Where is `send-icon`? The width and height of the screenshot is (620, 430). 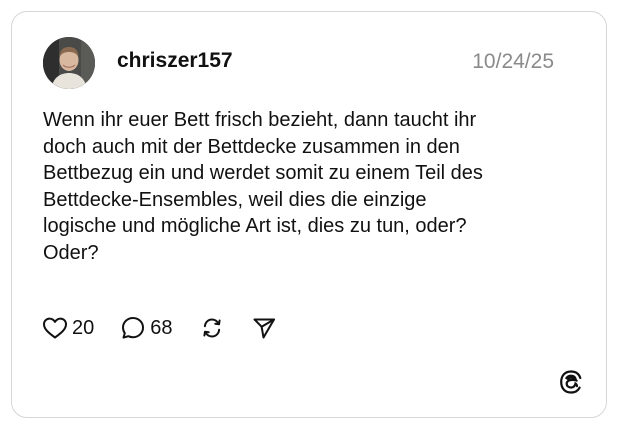
send-icon is located at coordinates (264, 328).